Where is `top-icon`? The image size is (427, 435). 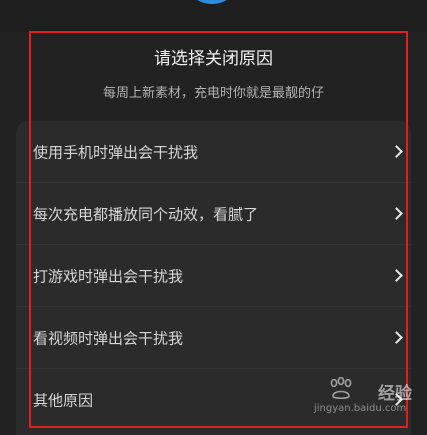
top-icon is located at coordinates (212, 2).